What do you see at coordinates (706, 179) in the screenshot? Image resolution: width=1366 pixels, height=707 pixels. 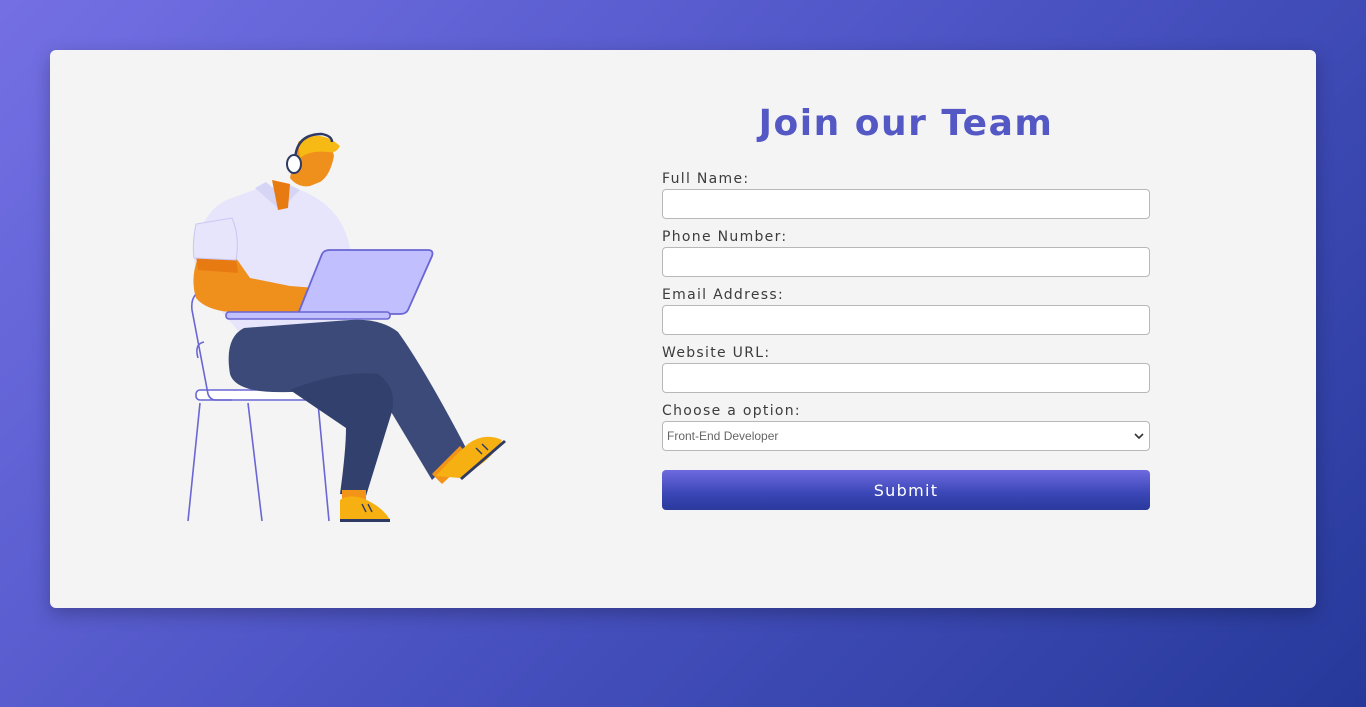 I see `full-name-label: Full Name:` at bounding box center [706, 179].